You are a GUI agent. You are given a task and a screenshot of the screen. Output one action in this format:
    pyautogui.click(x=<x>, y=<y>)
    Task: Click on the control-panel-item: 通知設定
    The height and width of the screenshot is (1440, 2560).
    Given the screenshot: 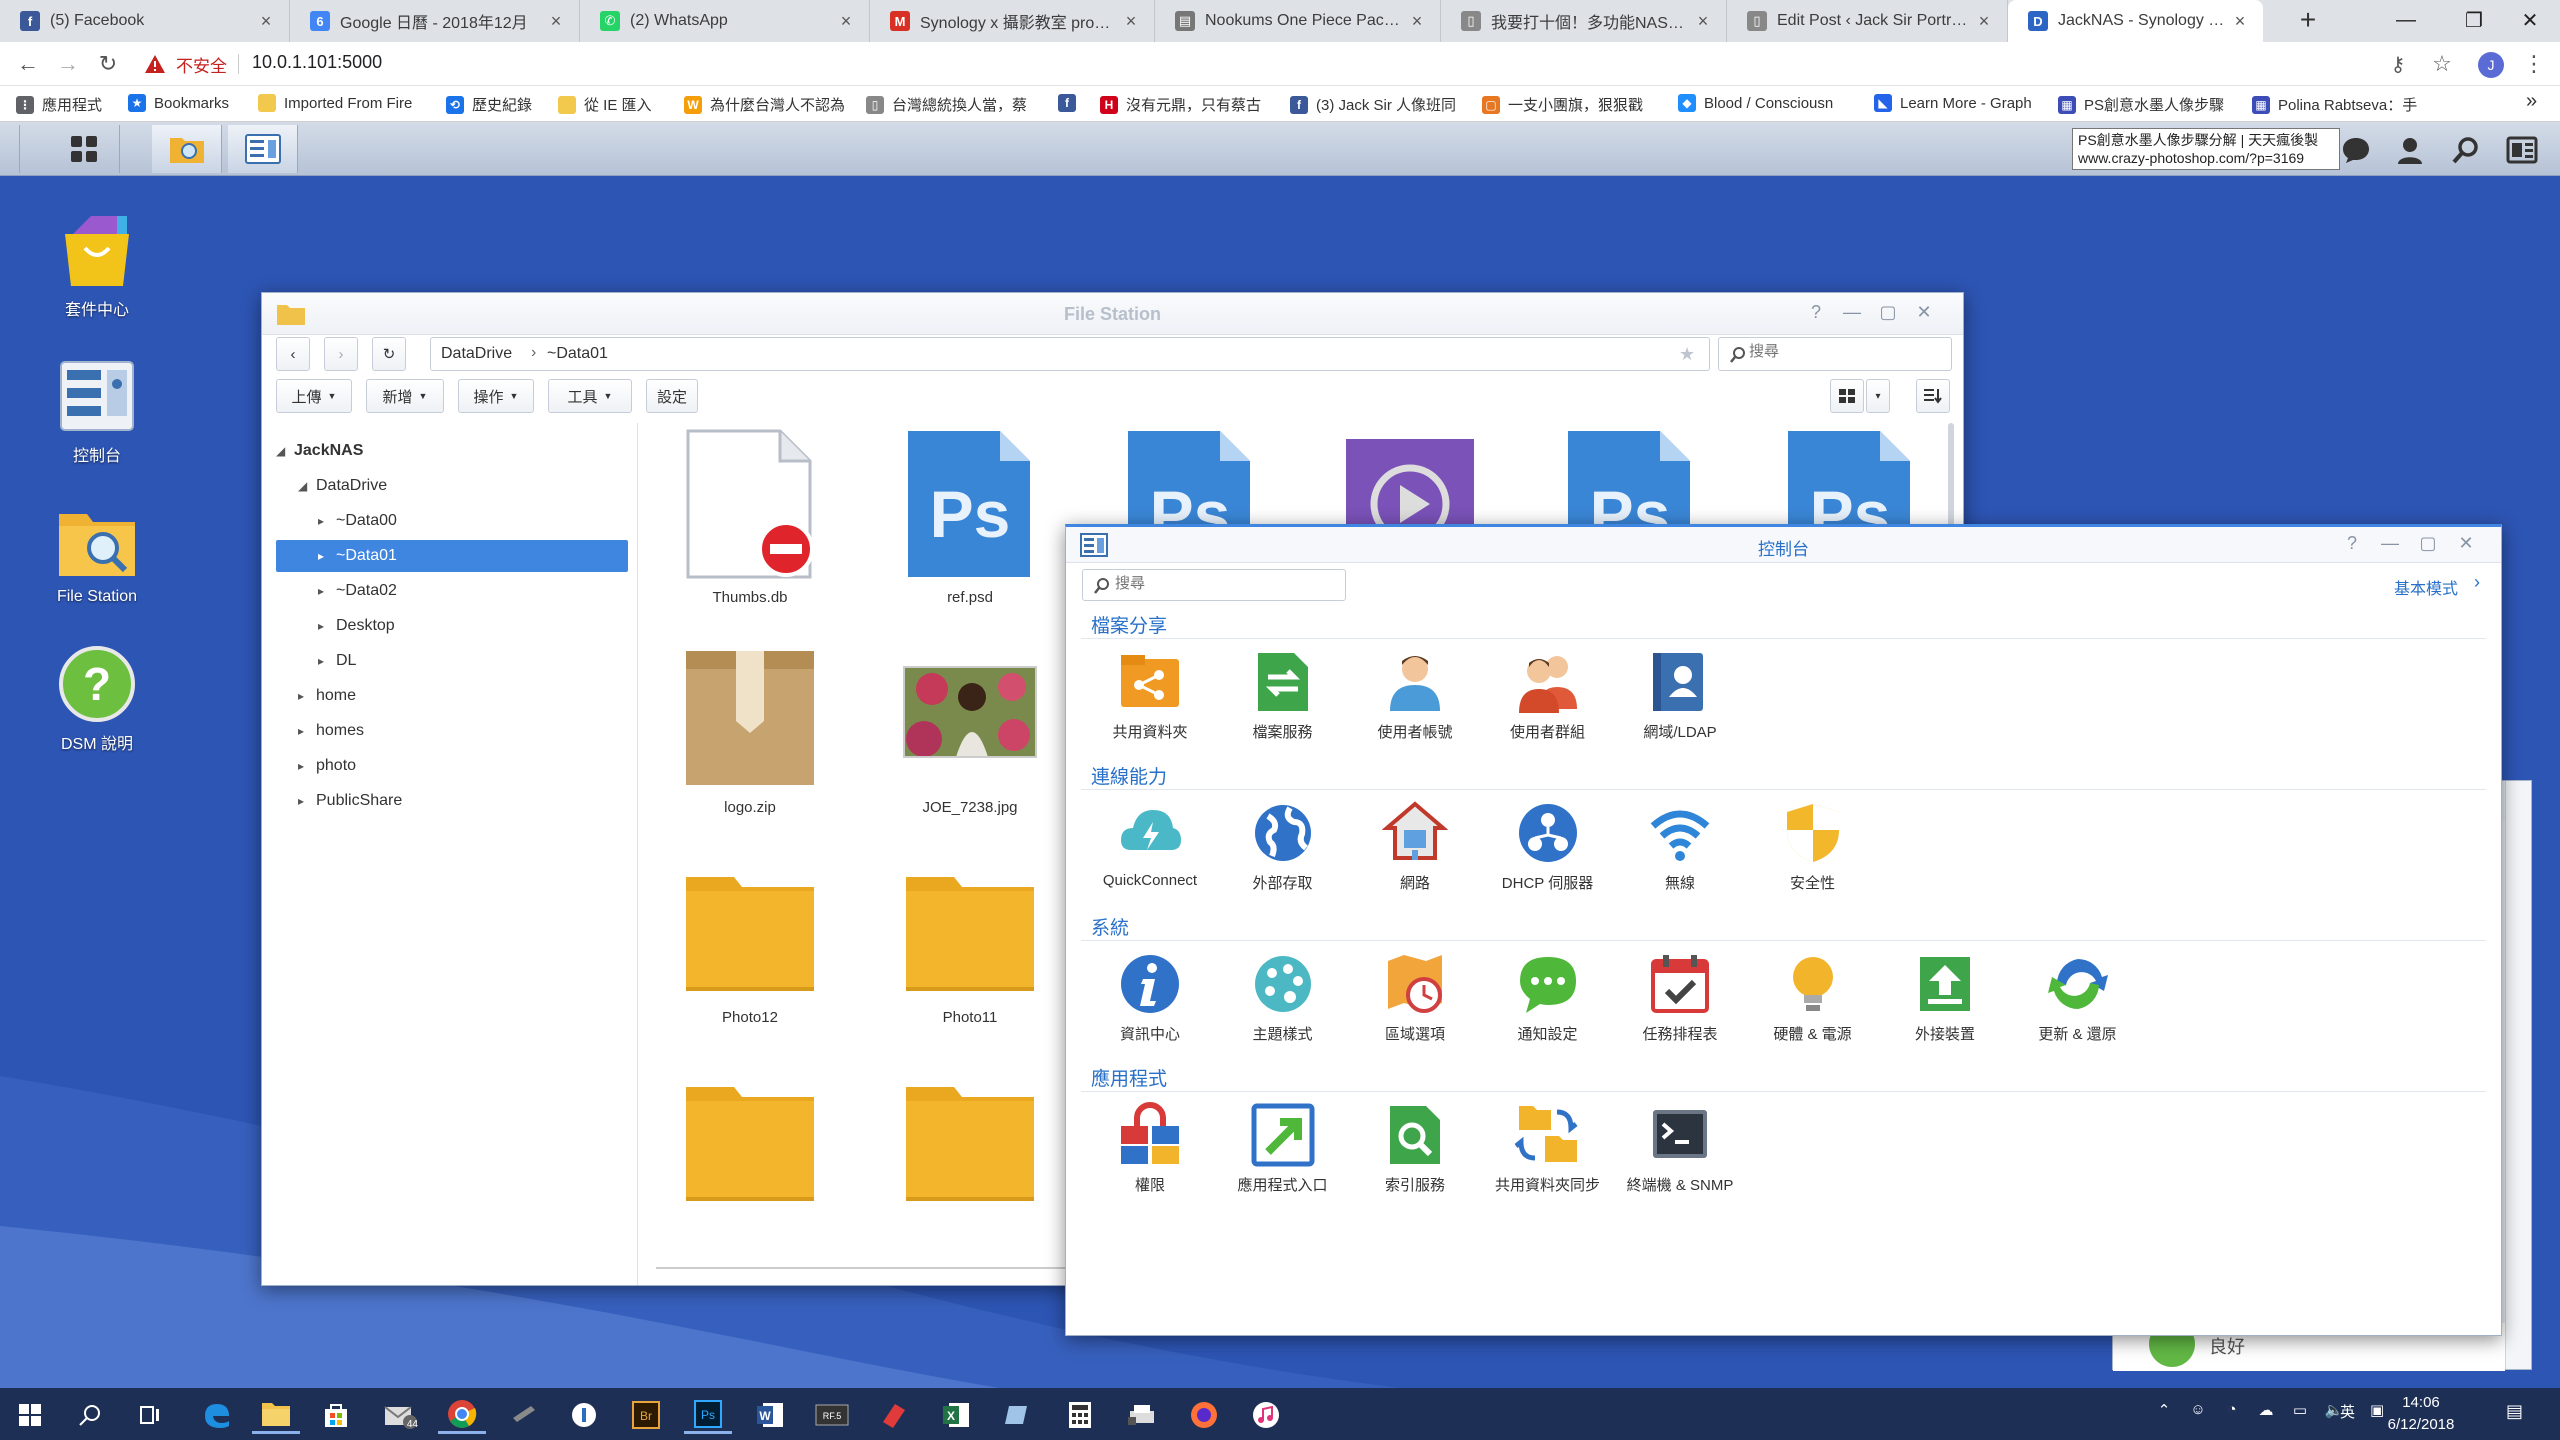 What is the action you would take?
    pyautogui.click(x=1548, y=997)
    